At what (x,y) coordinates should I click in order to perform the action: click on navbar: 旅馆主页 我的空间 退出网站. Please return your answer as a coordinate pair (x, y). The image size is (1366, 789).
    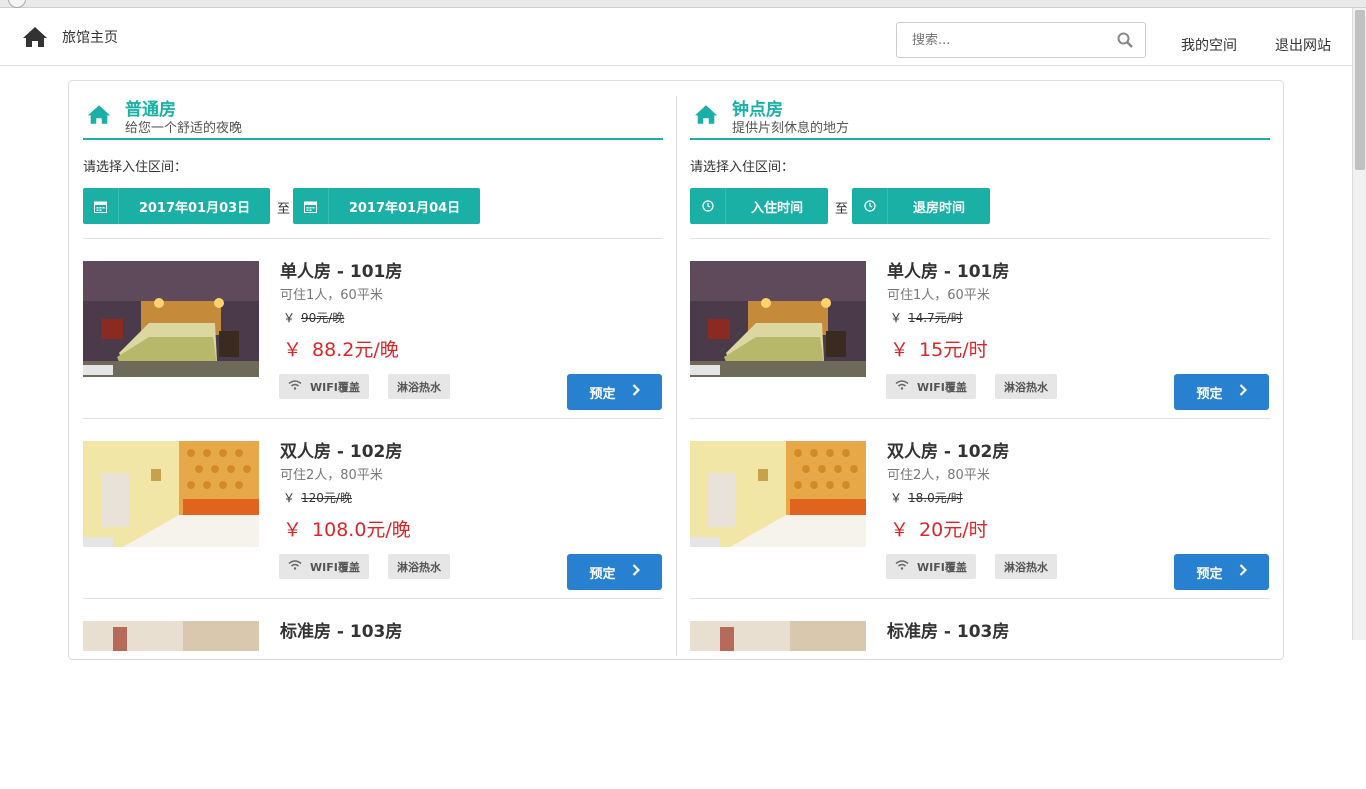
    Looking at the image, I should click on (676, 37).